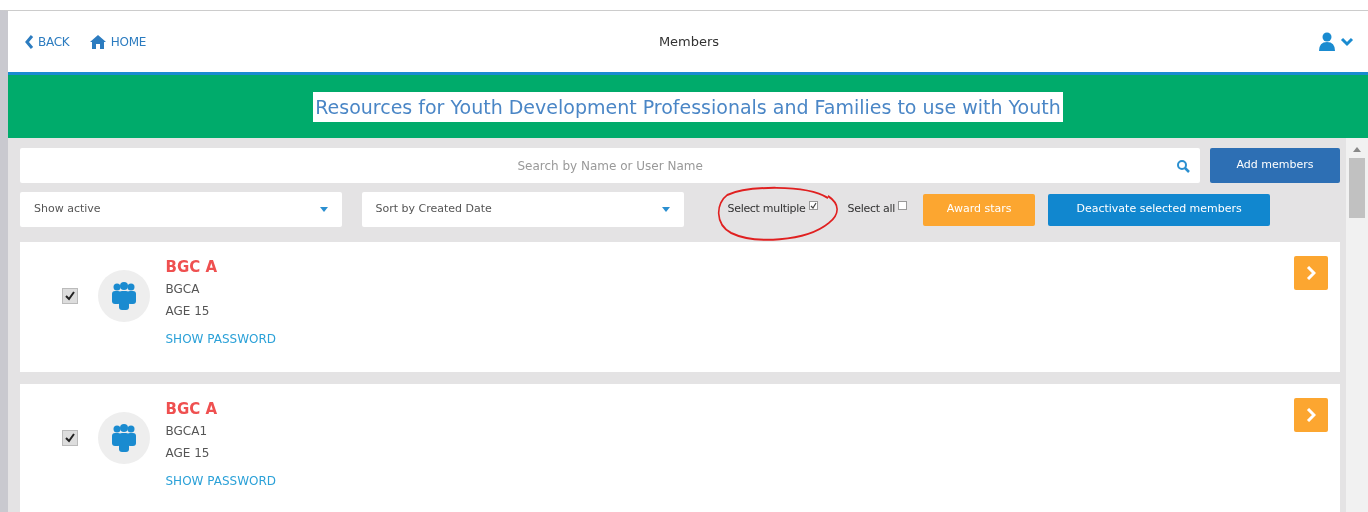 This screenshot has width=1368, height=512. What do you see at coordinates (181, 209) in the screenshot?
I see `dropdown: Show active` at bounding box center [181, 209].